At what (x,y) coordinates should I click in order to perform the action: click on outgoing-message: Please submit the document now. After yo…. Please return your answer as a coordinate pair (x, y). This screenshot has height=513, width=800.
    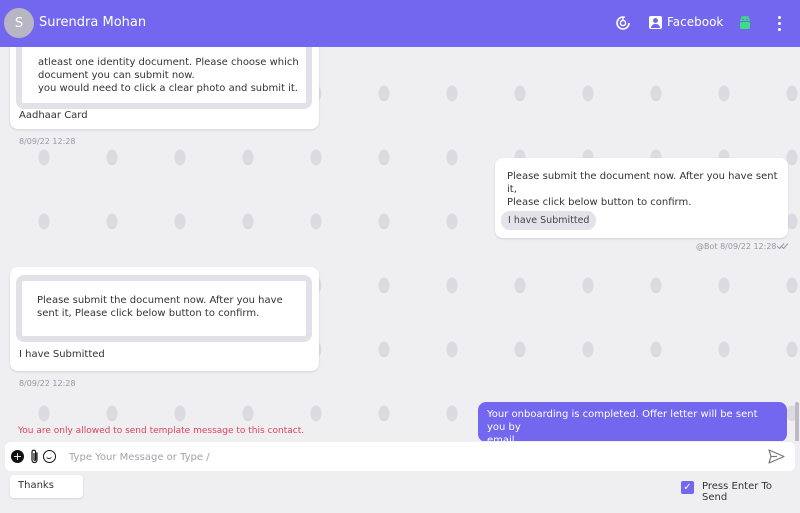
    Looking at the image, I should click on (641, 198).